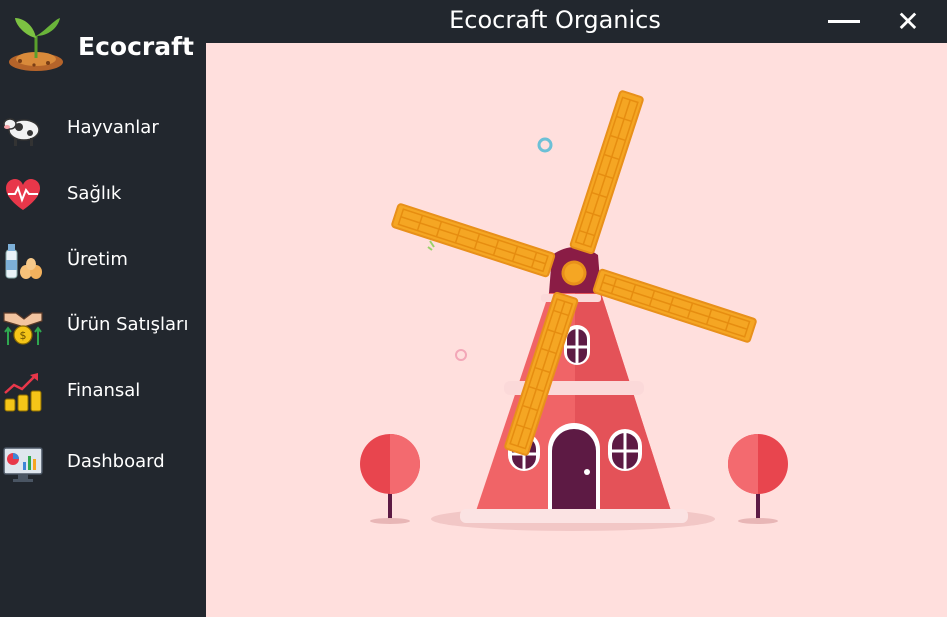 Image resolution: width=947 pixels, height=617 pixels. I want to click on sidebar-item-saglik: Sağlık, so click(103, 194).